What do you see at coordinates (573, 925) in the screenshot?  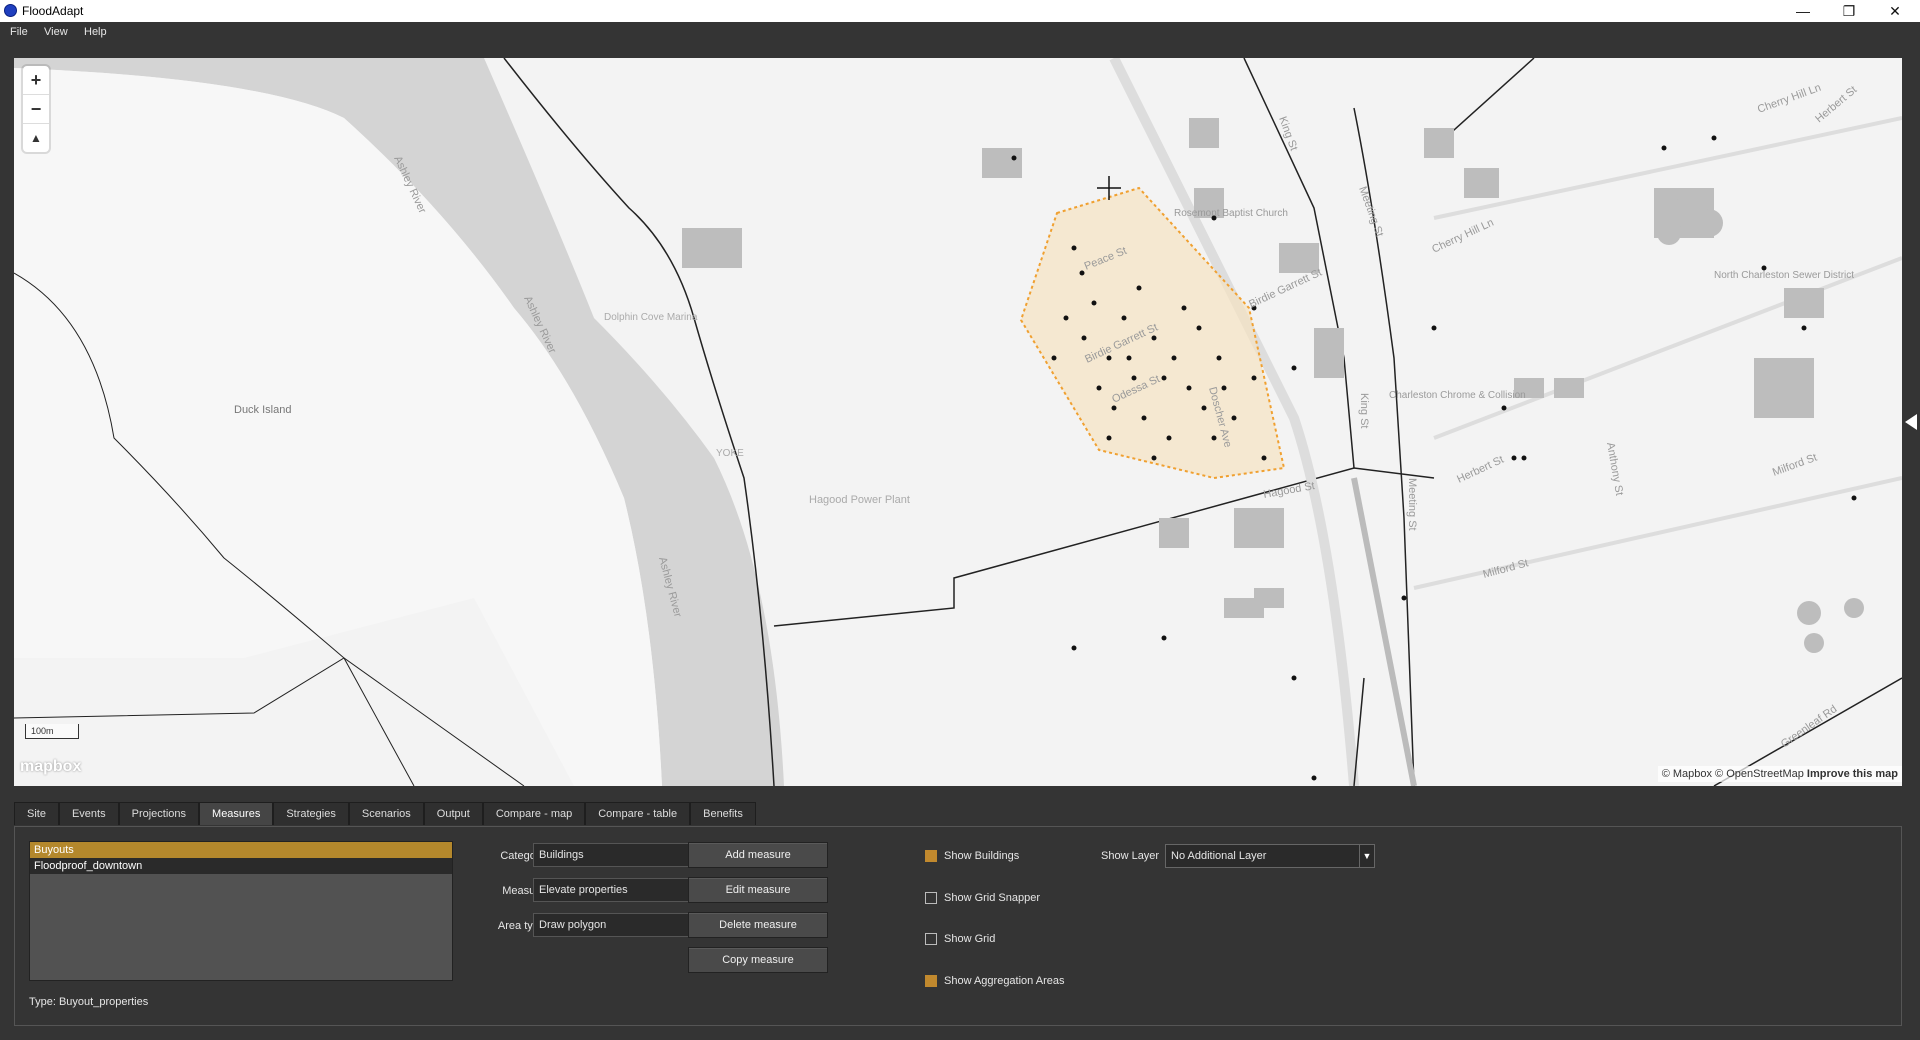 I see `area-type-value: Draw polygon` at bounding box center [573, 925].